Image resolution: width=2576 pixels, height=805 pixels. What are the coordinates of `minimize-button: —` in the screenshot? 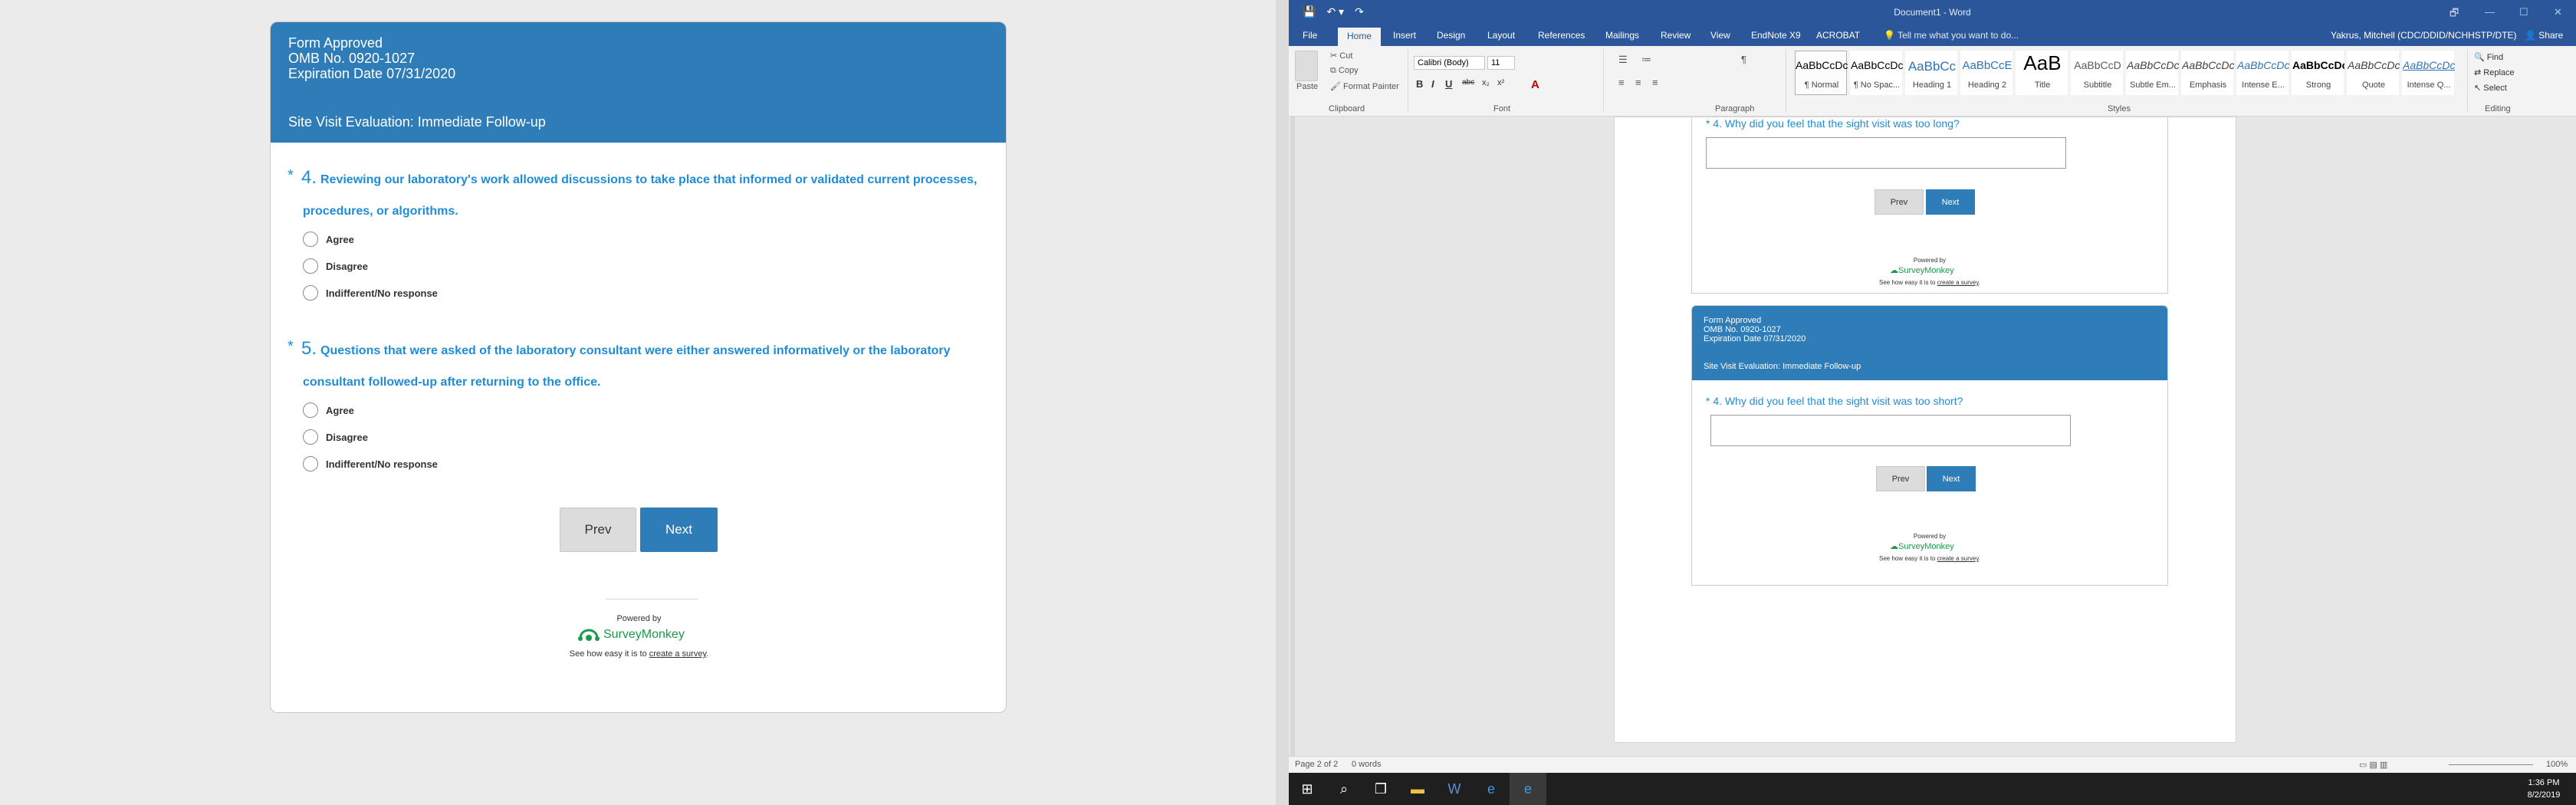 It's located at (2490, 12).